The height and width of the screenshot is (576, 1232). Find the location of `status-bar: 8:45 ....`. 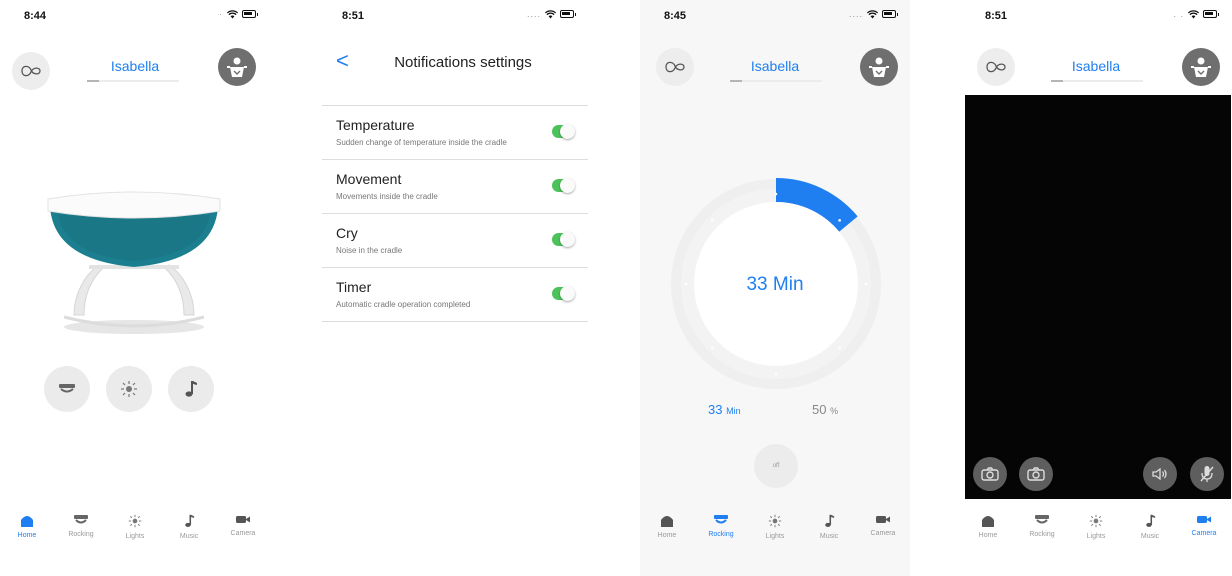

status-bar: 8:45 .... is located at coordinates (775, 15).